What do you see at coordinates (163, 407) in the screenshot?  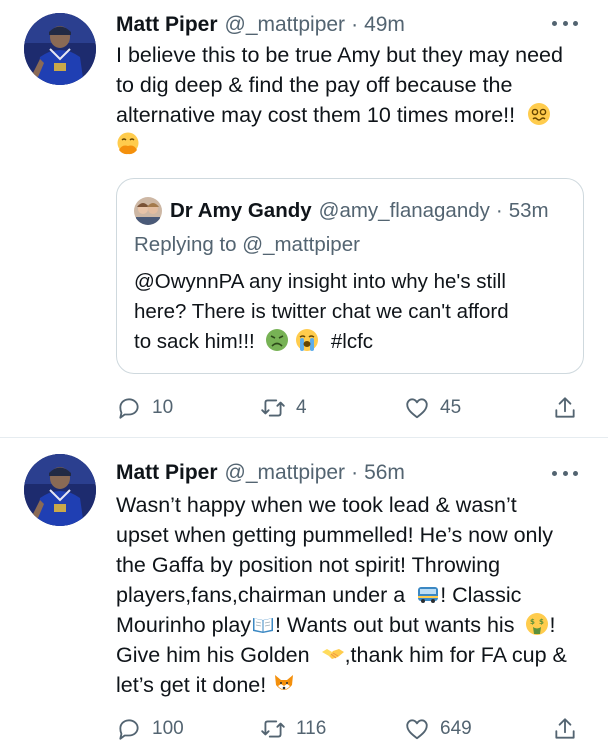 I see `reply-count: 10` at bounding box center [163, 407].